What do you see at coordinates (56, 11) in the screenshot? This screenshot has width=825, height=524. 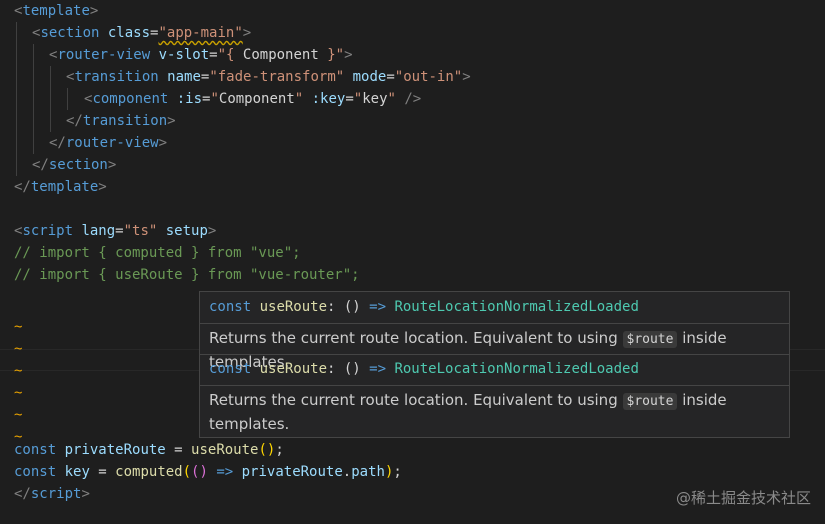 I see `code-line-1: <template>` at bounding box center [56, 11].